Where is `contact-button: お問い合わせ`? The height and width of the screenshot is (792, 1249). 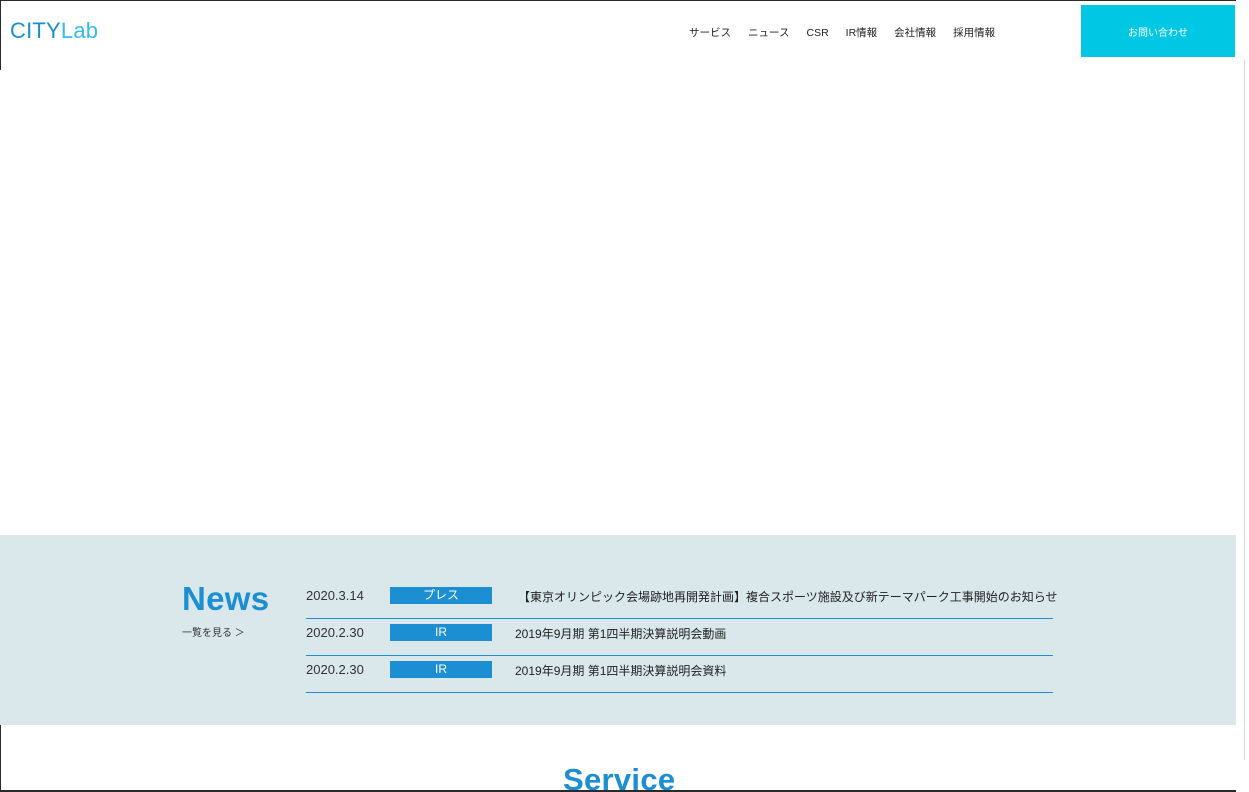 contact-button: お問い合わせ is located at coordinates (1158, 31).